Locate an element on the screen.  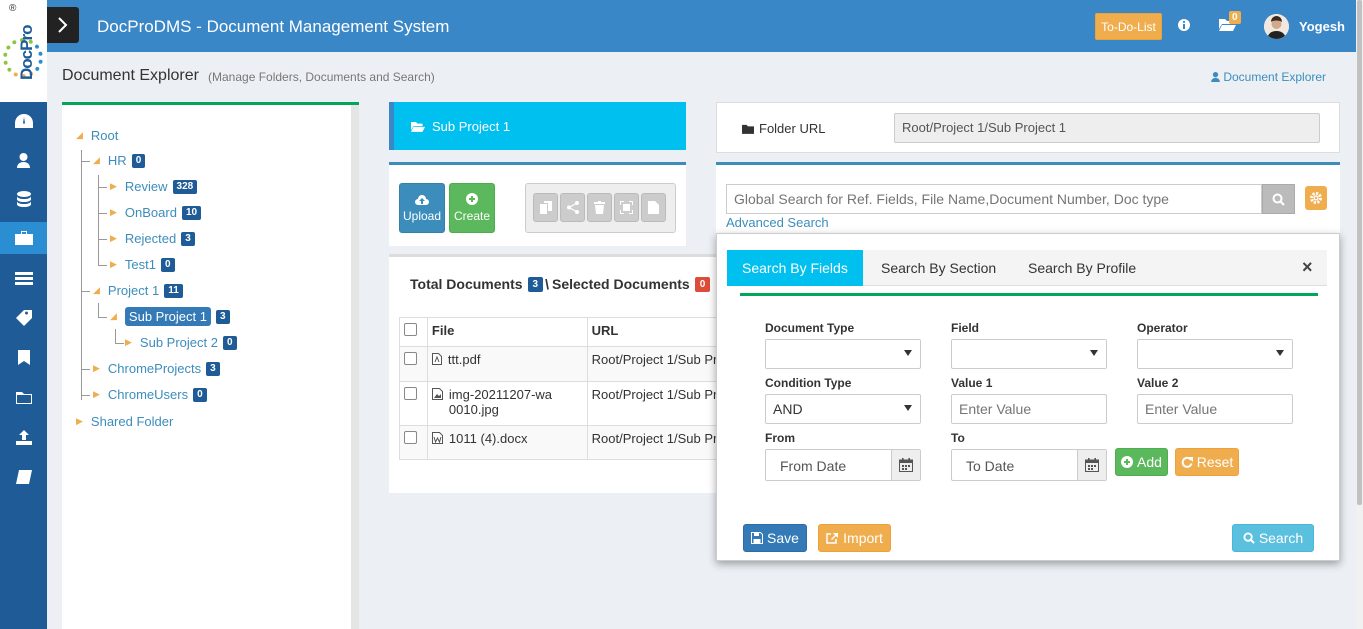
tree-node-onboard: ▶ OnBoard 10 is located at coordinates (156, 212).